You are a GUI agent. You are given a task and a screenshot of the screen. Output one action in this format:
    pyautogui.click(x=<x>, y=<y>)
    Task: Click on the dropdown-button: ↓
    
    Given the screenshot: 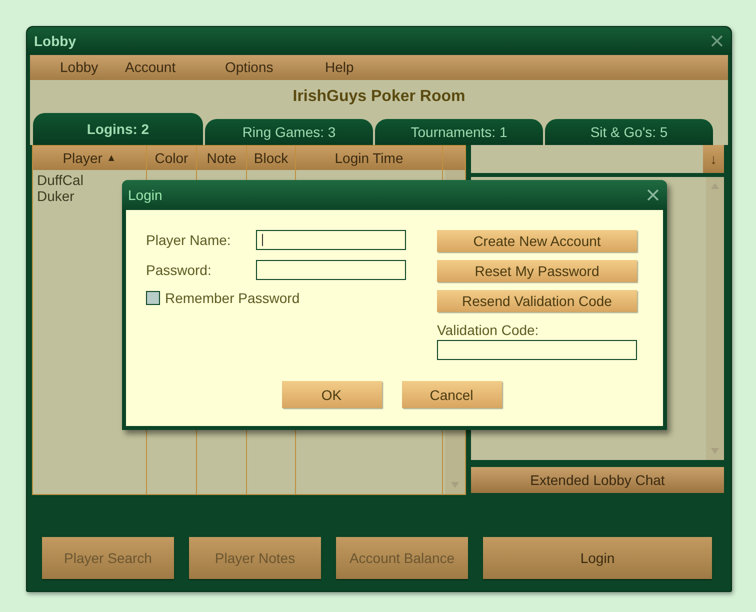 What is the action you would take?
    pyautogui.click(x=713, y=159)
    